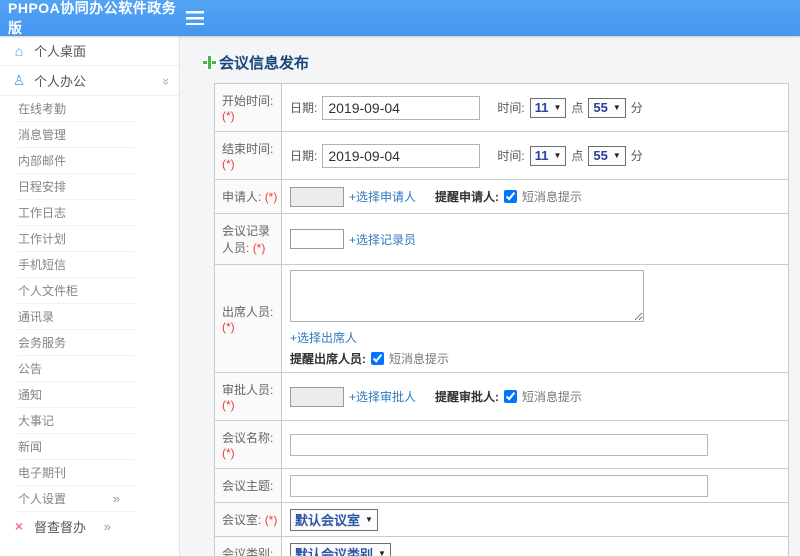 The image size is (800, 556). Describe the element at coordinates (548, 107) in the screenshot. I see `start-hour-select: 11 ▼` at that location.